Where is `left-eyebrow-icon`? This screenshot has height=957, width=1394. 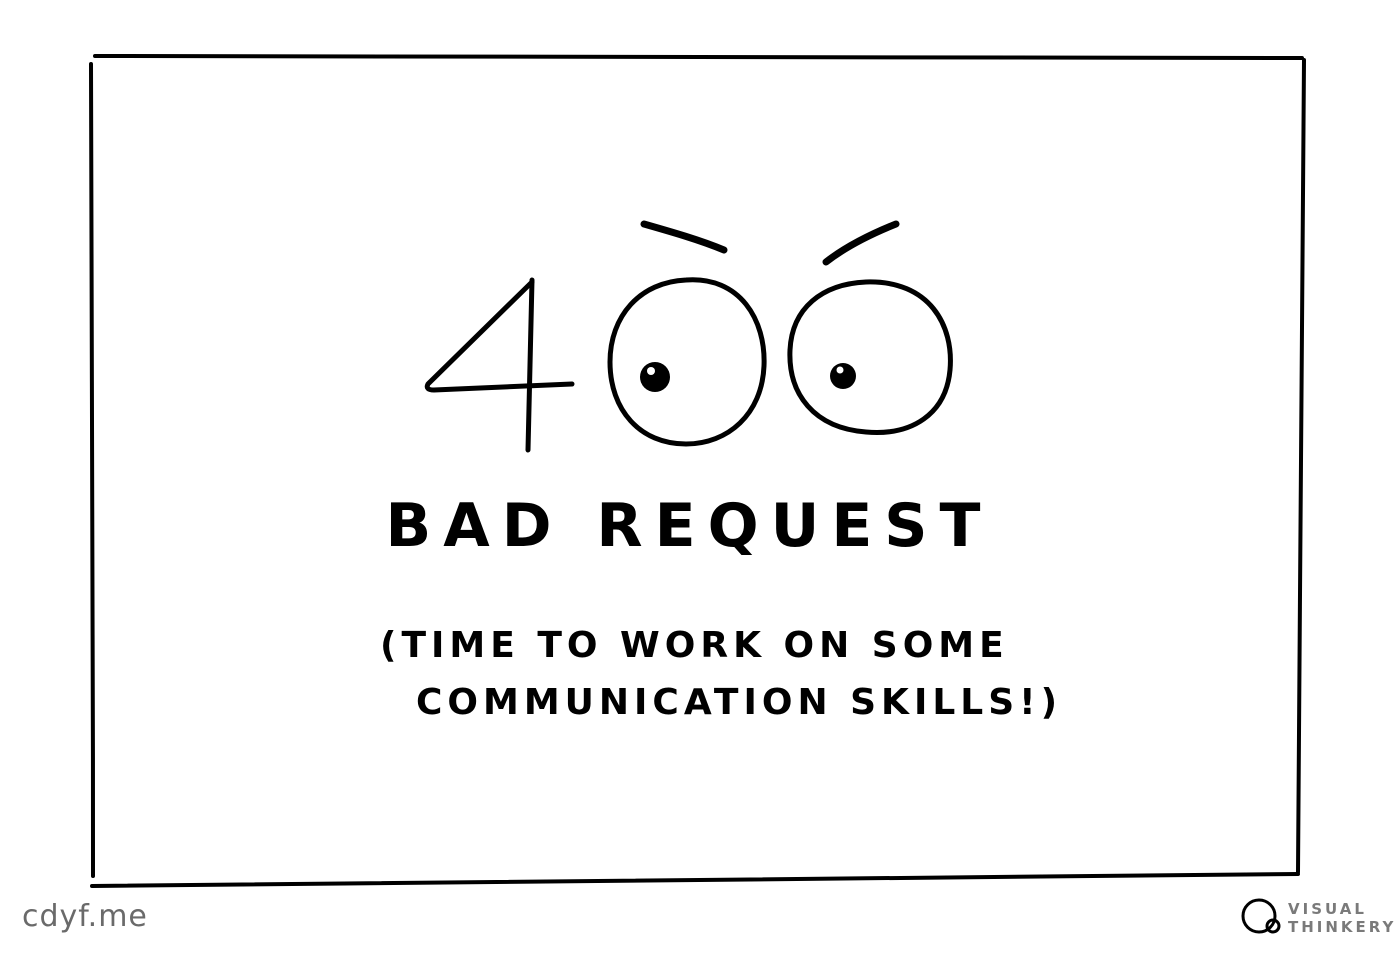
left-eyebrow-icon is located at coordinates (684, 237).